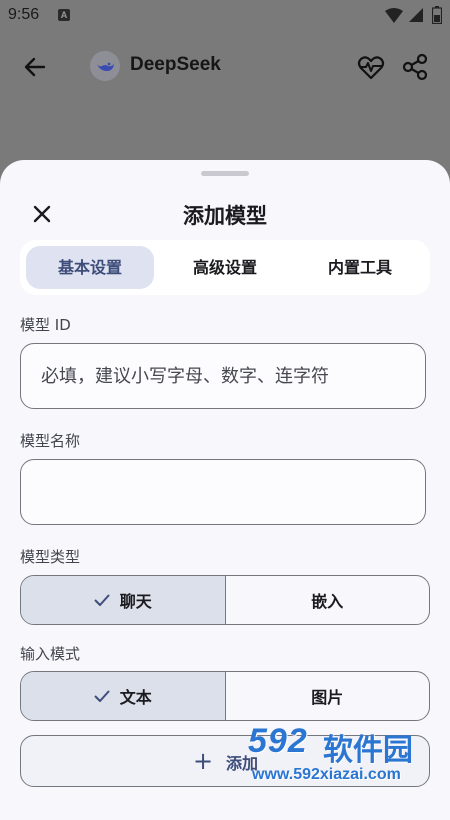 This screenshot has height=820, width=450. I want to click on input-mode-text-option: 文本, so click(123, 696).